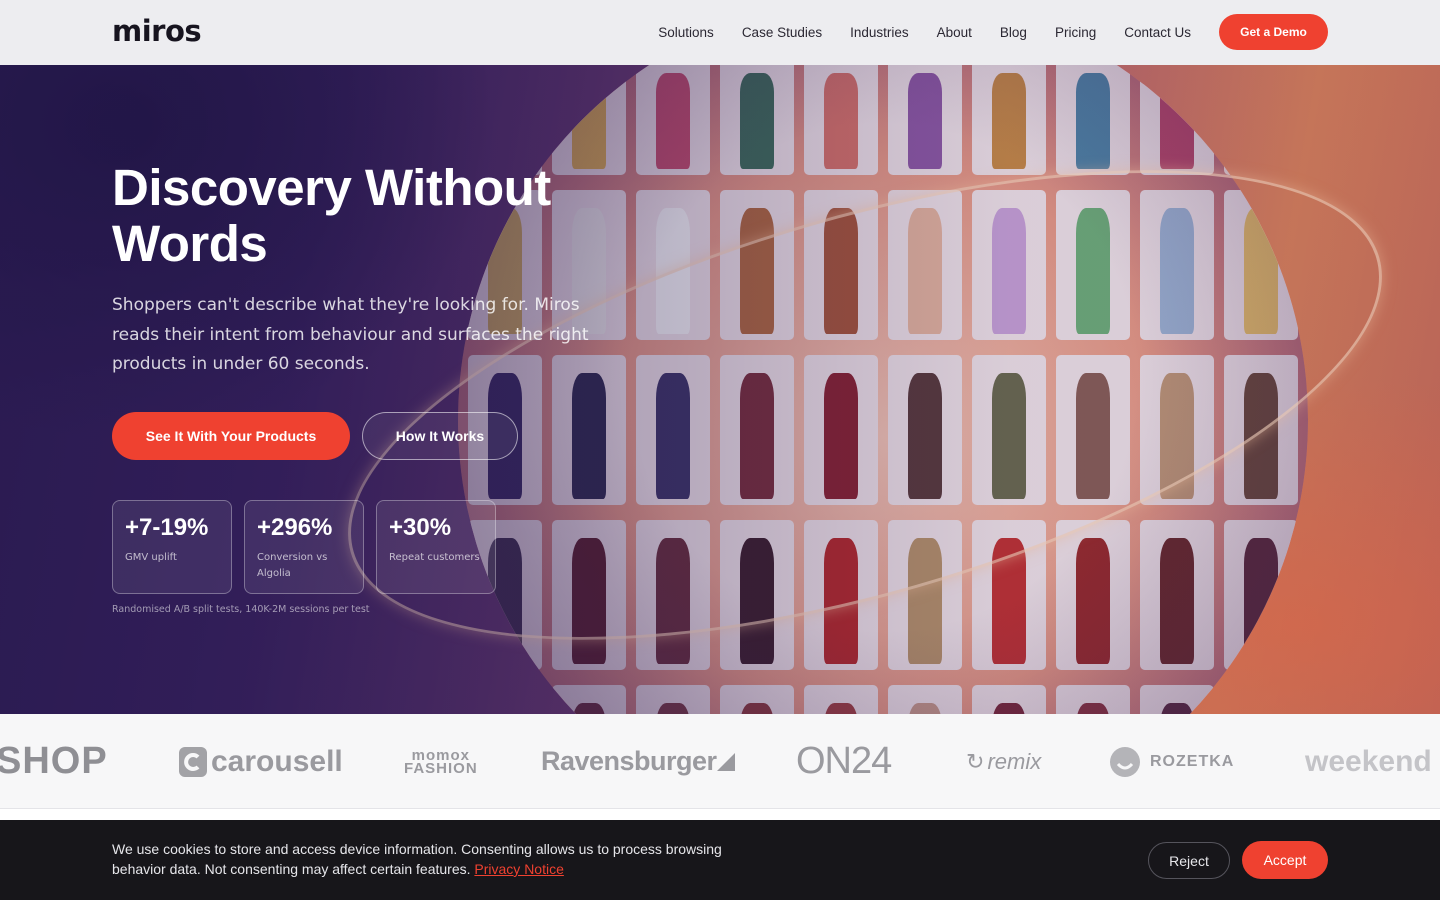 Image resolution: width=1440 pixels, height=900 pixels. What do you see at coordinates (54, 761) in the screenshot?
I see `logo-shop: SHOP` at bounding box center [54, 761].